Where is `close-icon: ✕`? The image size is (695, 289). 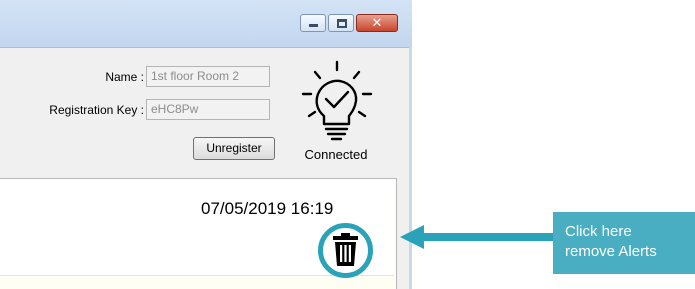 close-icon: ✕ is located at coordinates (377, 22).